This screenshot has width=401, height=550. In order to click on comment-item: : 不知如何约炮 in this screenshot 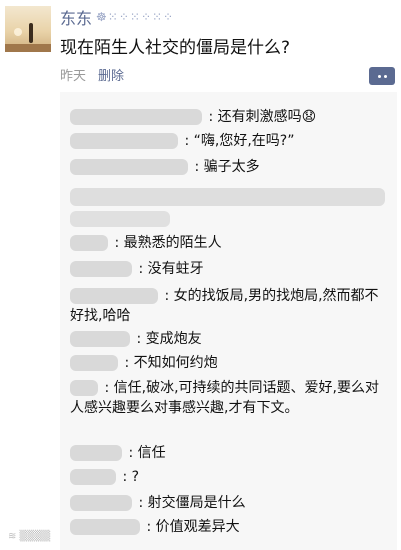, I will do `click(144, 363)`.